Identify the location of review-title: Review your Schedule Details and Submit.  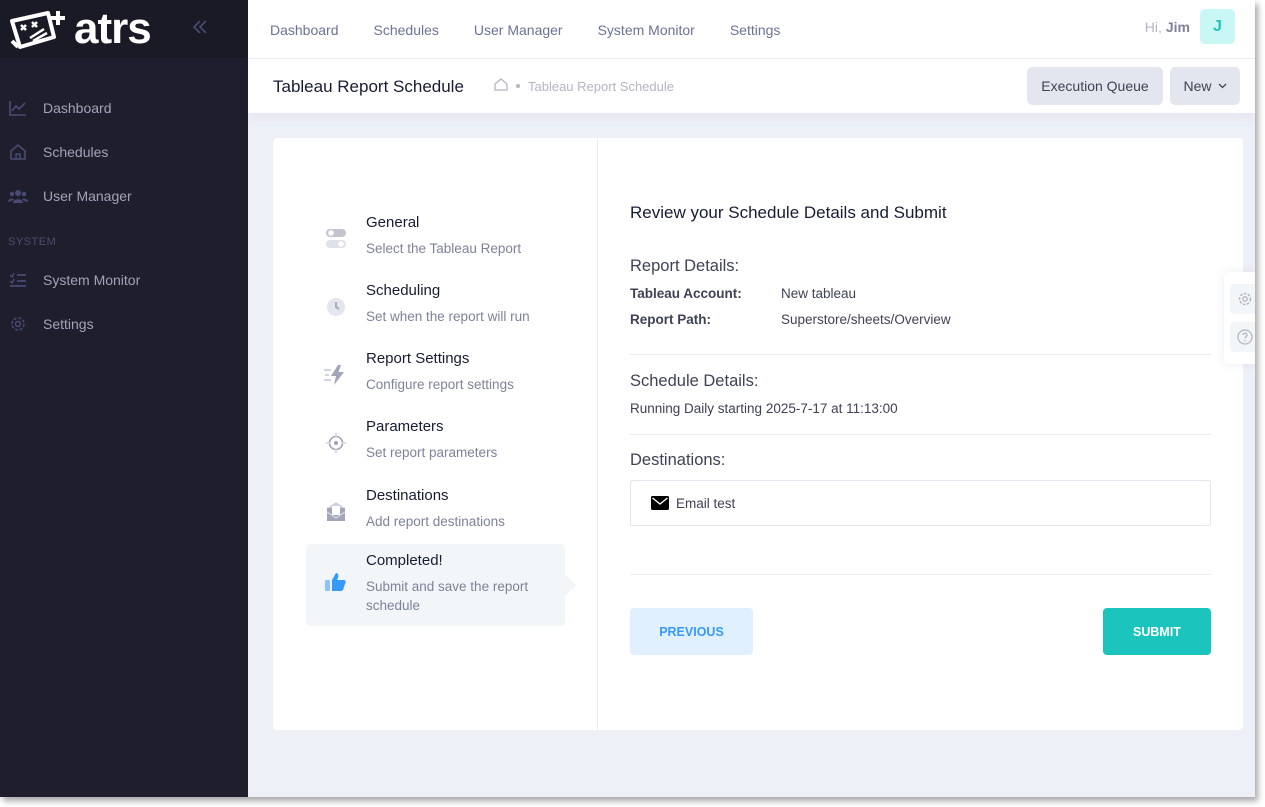
(788, 212).